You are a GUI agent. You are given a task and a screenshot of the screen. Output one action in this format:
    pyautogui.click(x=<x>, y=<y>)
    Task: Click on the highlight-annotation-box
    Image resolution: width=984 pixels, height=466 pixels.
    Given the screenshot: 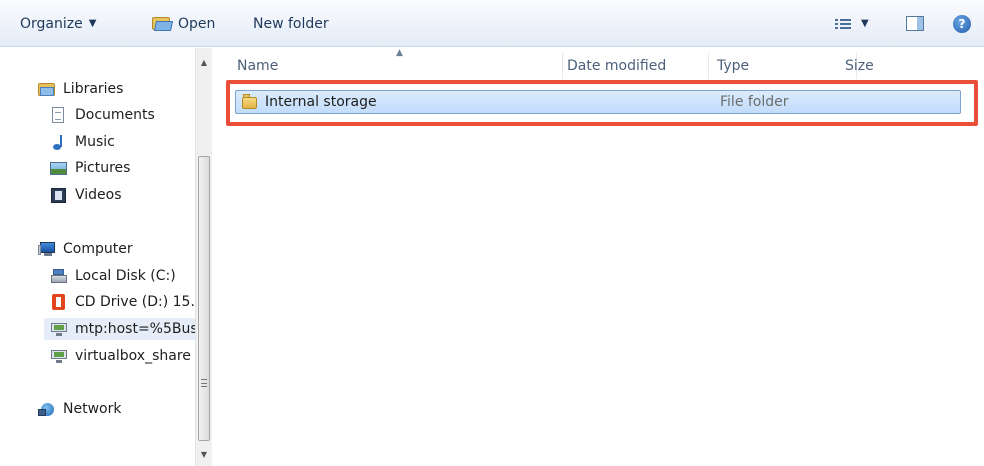 What is the action you would take?
    pyautogui.click(x=602, y=103)
    